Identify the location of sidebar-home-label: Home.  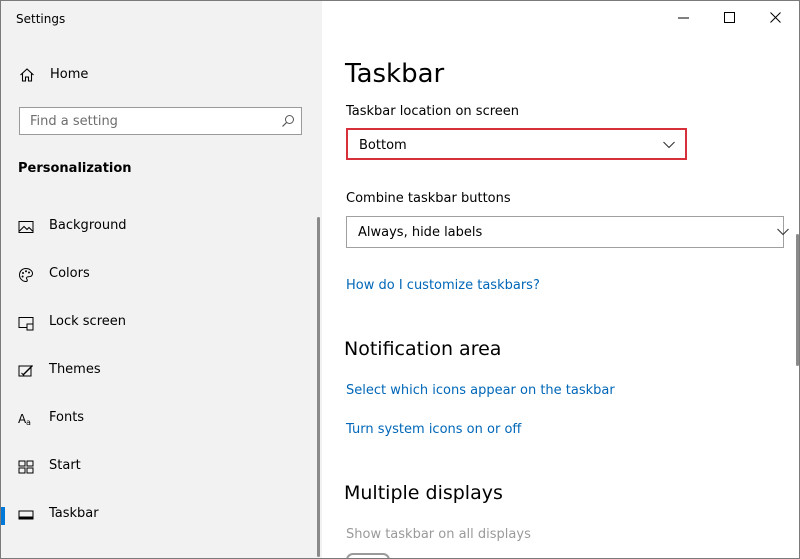
(69, 74).